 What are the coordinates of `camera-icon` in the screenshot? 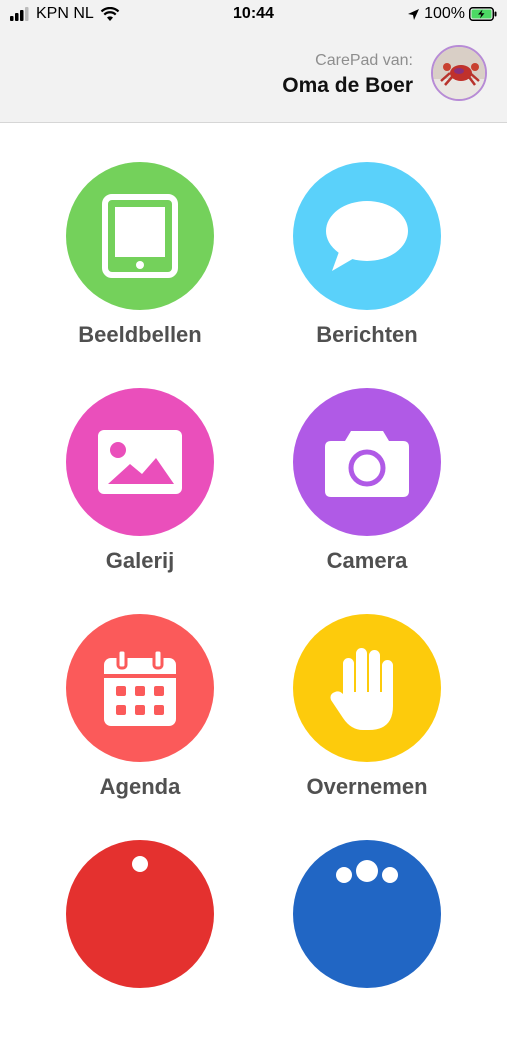 It's located at (367, 464).